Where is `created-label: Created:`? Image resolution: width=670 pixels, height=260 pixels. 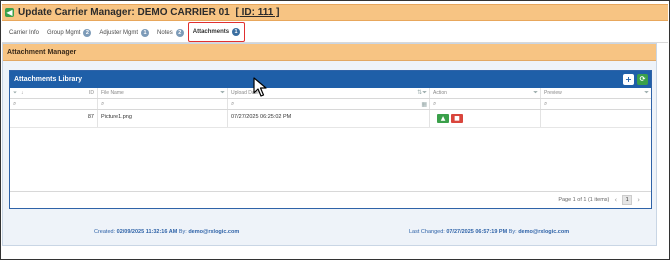 created-label: Created: is located at coordinates (105, 232).